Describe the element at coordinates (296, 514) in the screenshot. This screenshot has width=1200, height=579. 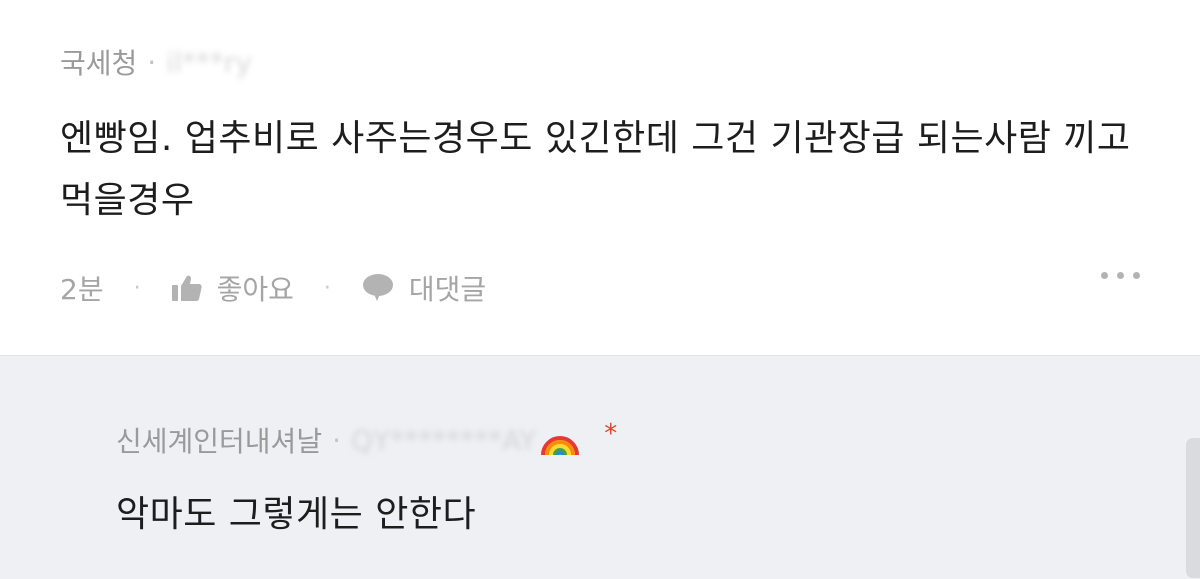
I see `reply-text: 악마도 그렇게는 안한다` at that location.